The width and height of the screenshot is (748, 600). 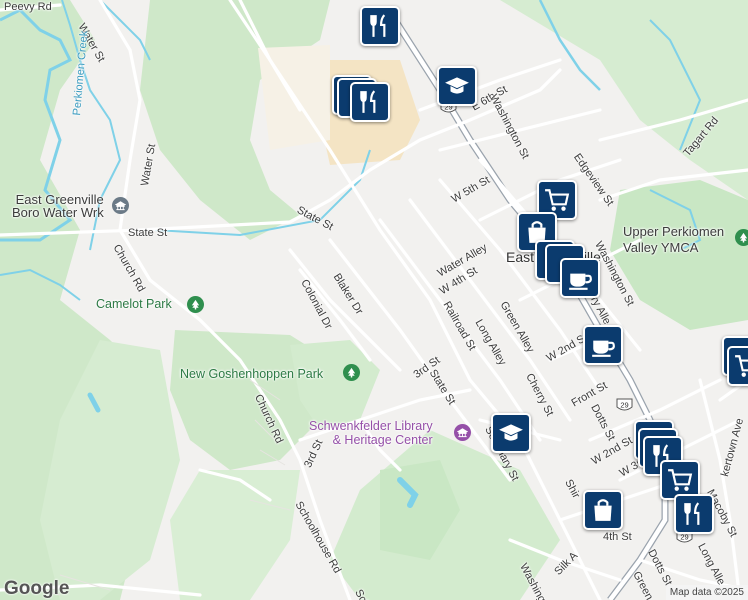 I want to click on place-label-new-goshenhoppen-park: New Goshenhoppen Park, so click(x=251, y=374).